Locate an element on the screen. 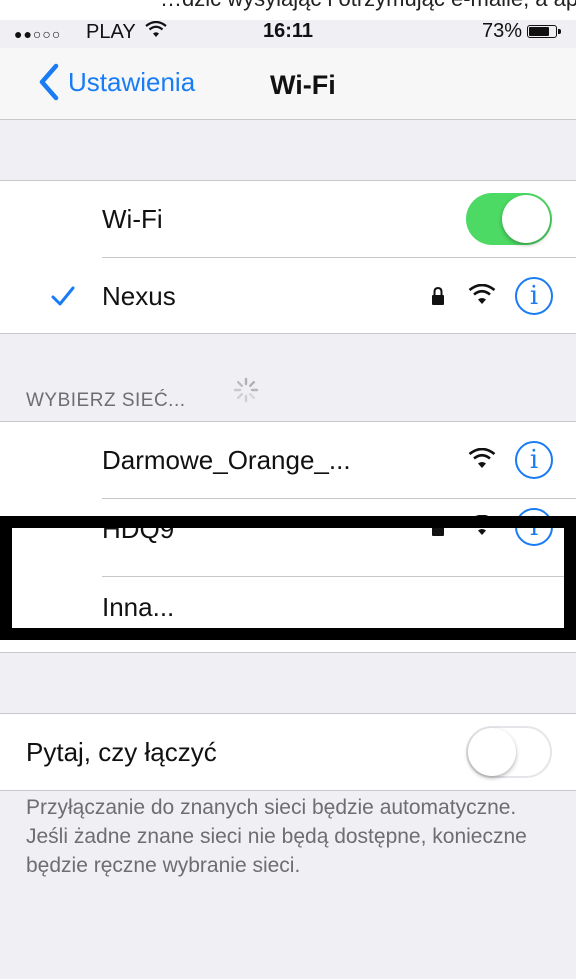 Image resolution: width=576 pixels, height=979 pixels. battery-icon is located at coordinates (544, 31).